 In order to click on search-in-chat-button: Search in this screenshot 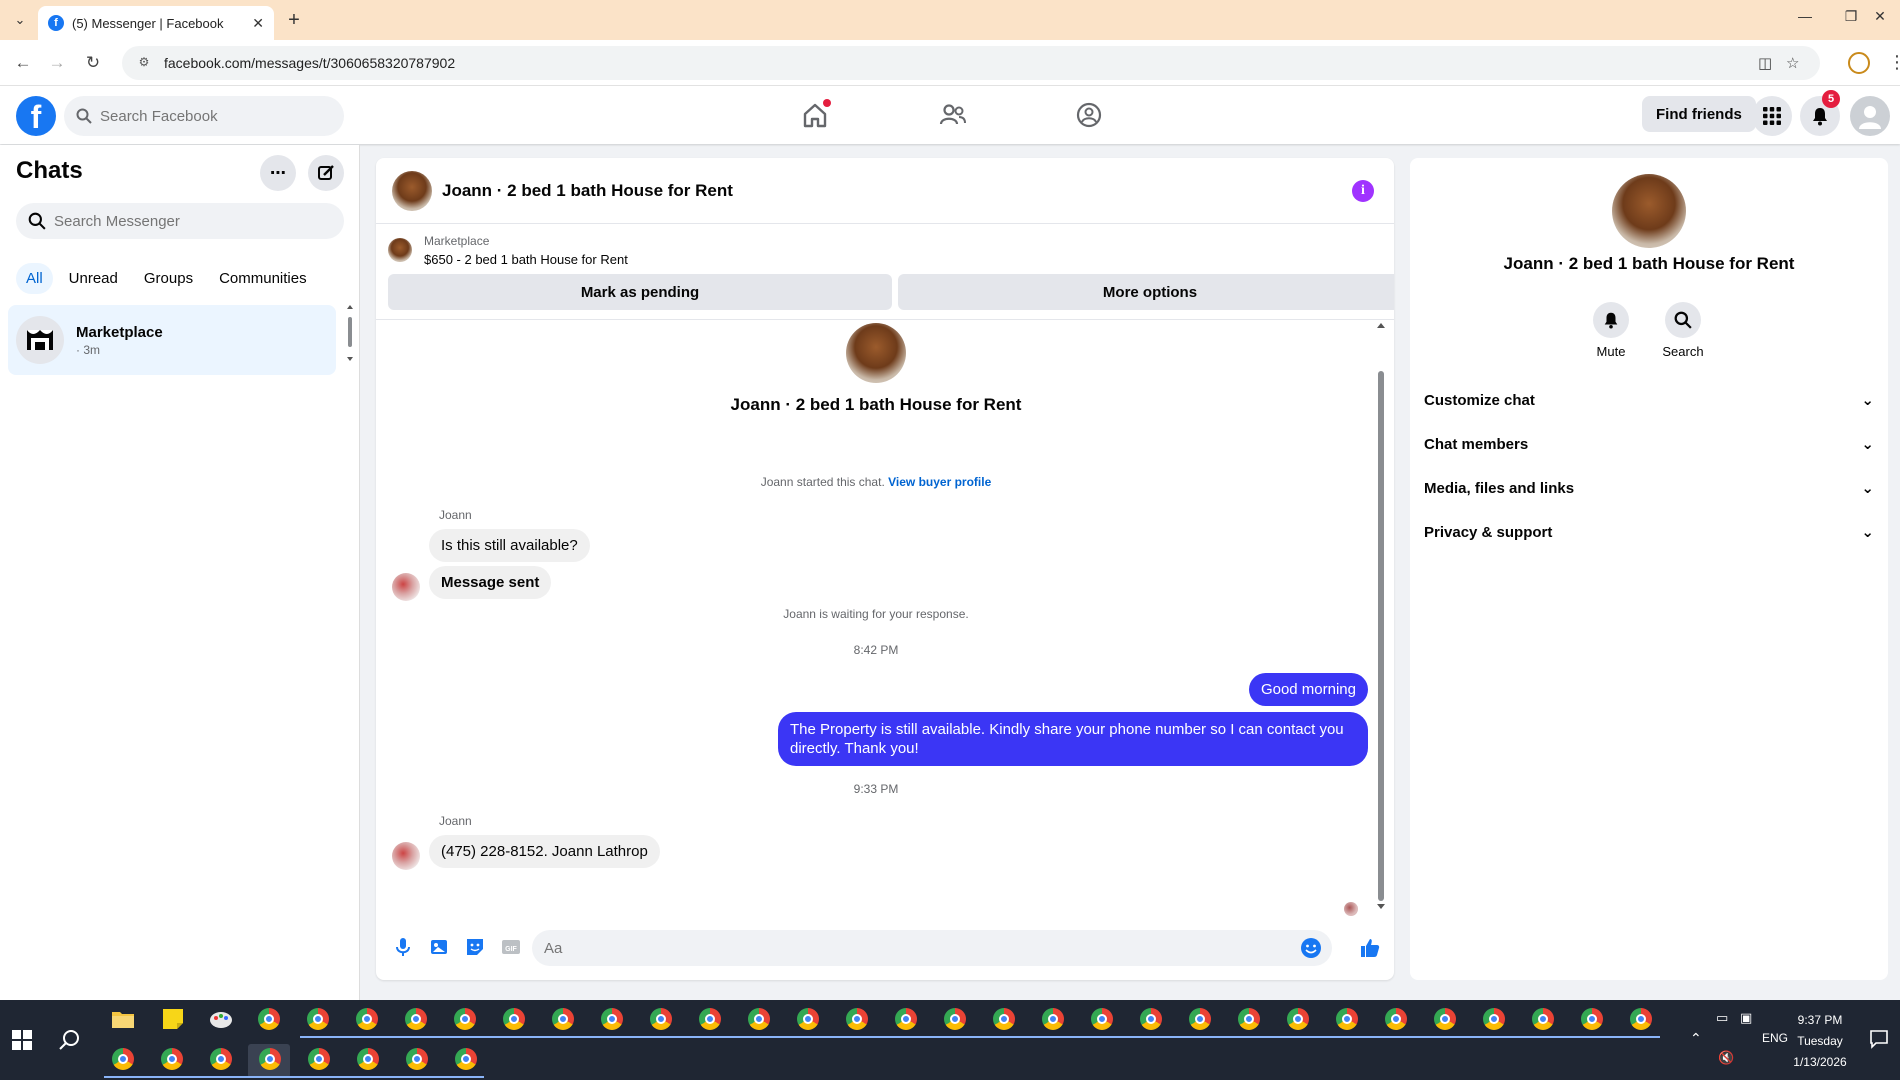, I will do `click(1683, 330)`.